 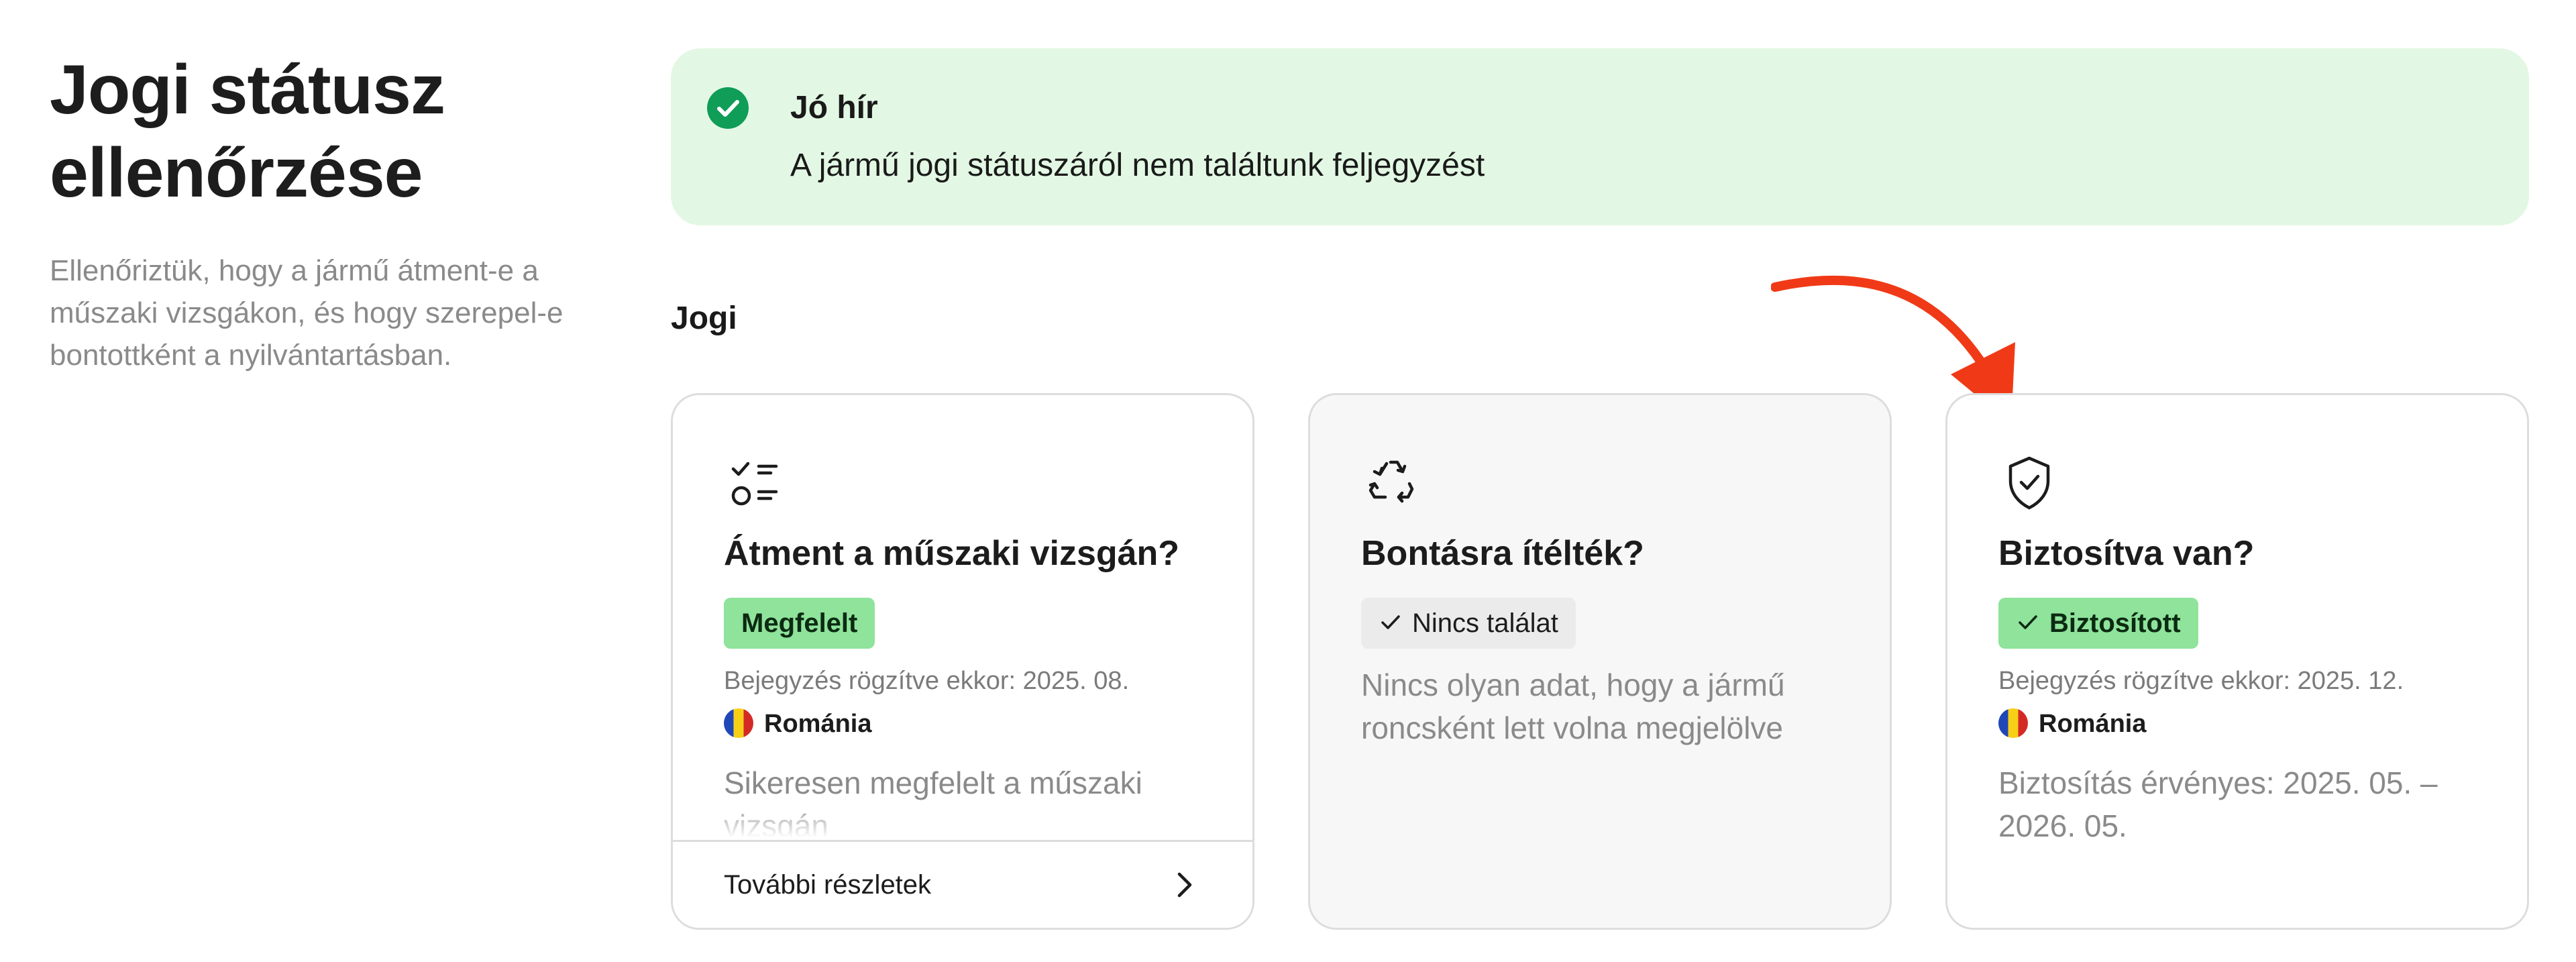 What do you see at coordinates (1502, 553) in the screenshot?
I see `scrapped-title: Bontásra ítélték?` at bounding box center [1502, 553].